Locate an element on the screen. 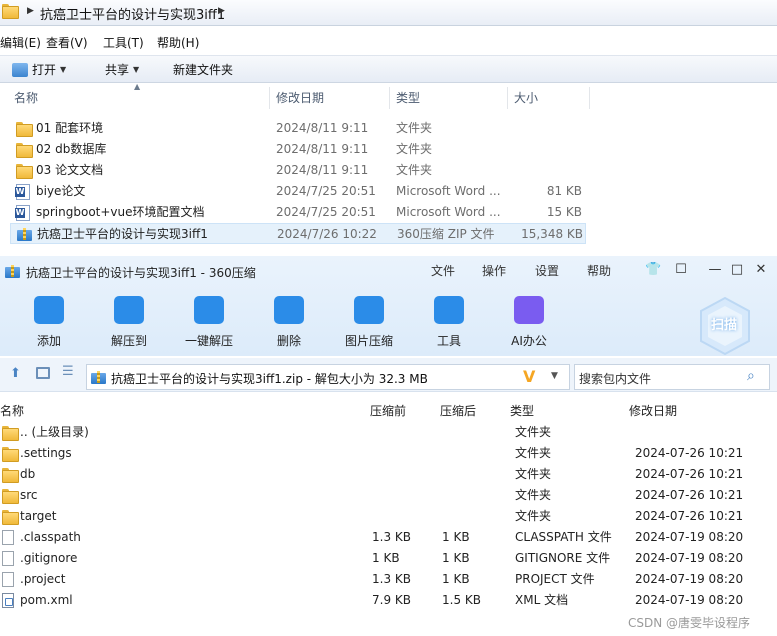 Image resolution: width=777 pixels, height=636 pixels. tool-button-extract-to: 解压到 is located at coordinates (129, 322).